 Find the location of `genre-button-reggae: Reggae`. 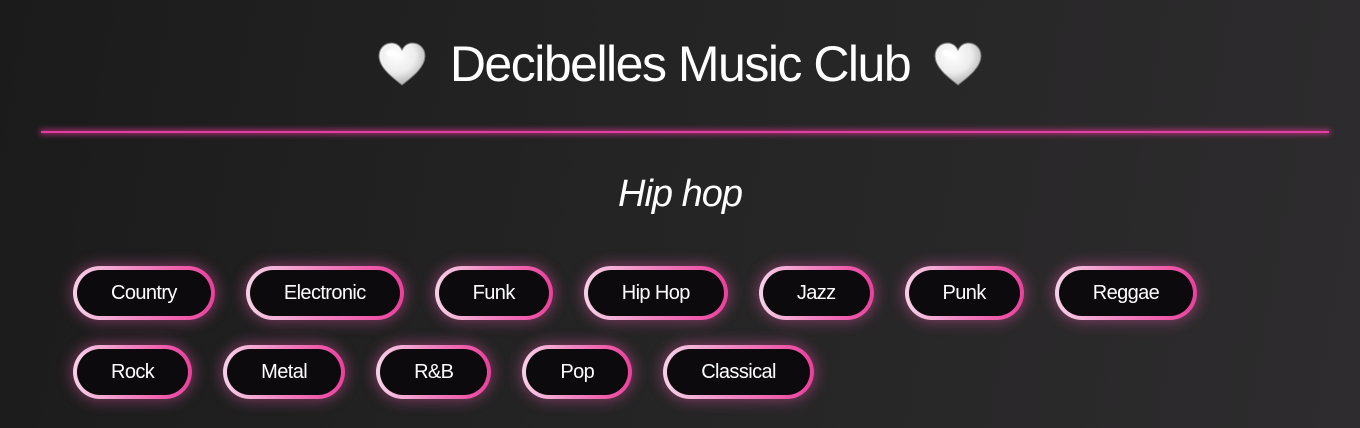

genre-button-reggae: Reggae is located at coordinates (1126, 293).